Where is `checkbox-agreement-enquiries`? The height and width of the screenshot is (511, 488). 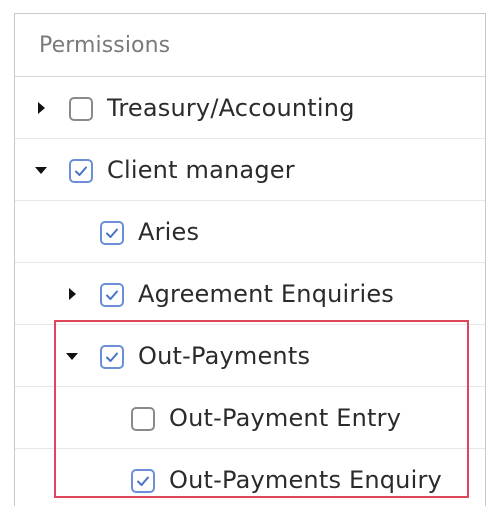 checkbox-agreement-enquiries is located at coordinates (112, 295).